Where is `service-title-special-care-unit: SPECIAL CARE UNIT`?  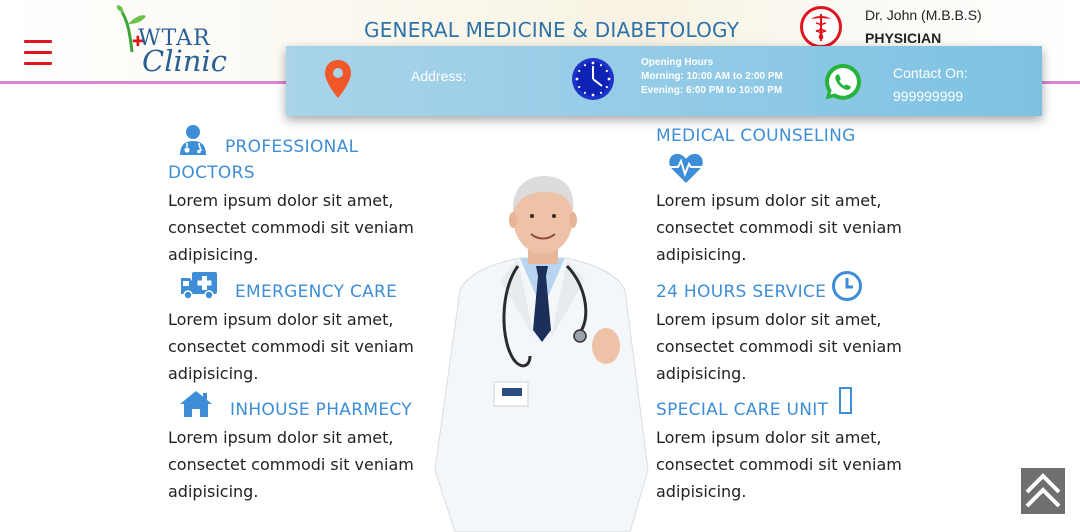 service-title-special-care-unit: SPECIAL CARE UNIT is located at coordinates (742, 410).